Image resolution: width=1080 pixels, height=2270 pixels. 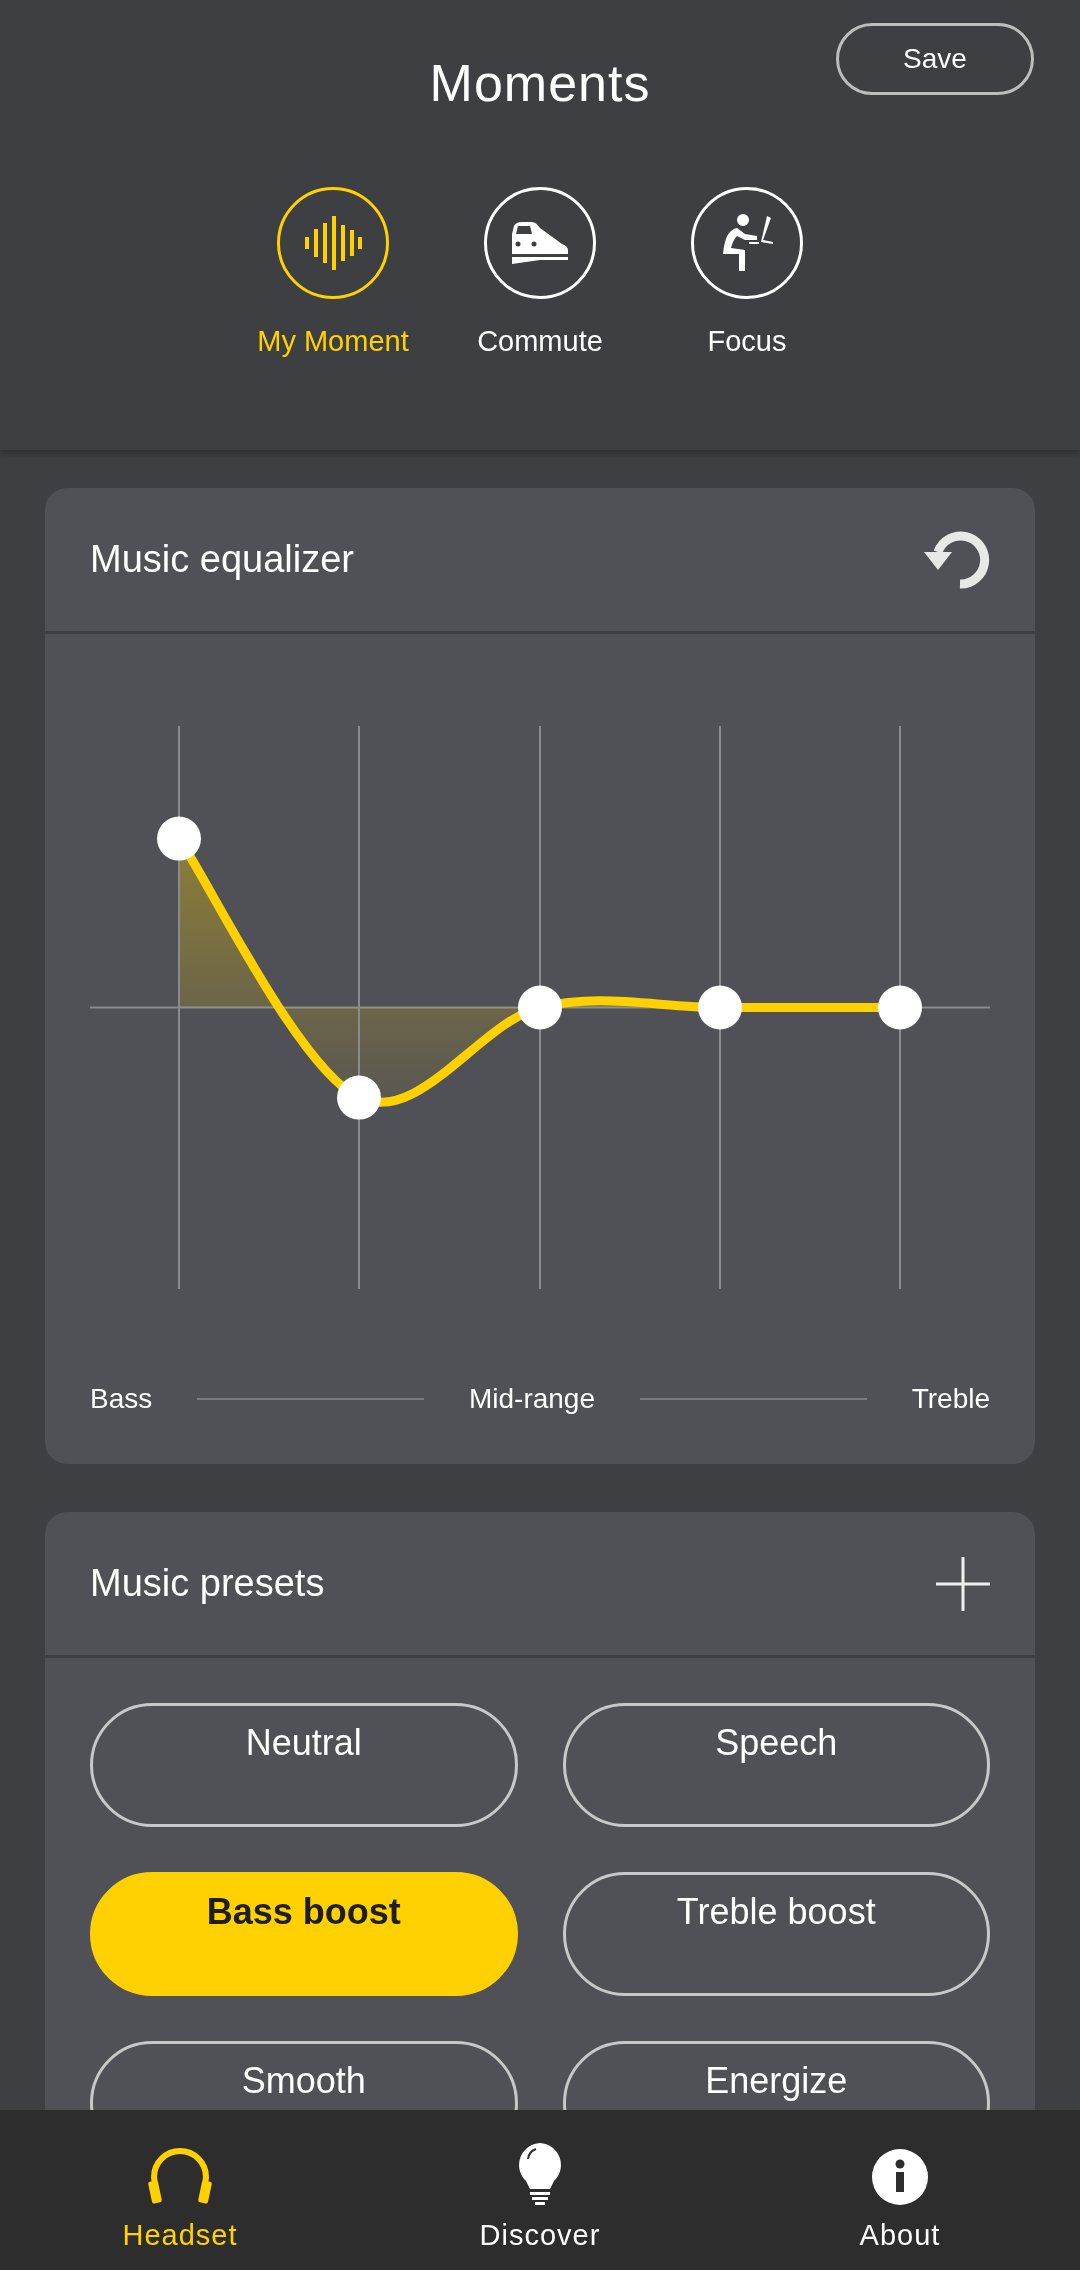 What do you see at coordinates (540, 83) in the screenshot?
I see `page-title: Moments` at bounding box center [540, 83].